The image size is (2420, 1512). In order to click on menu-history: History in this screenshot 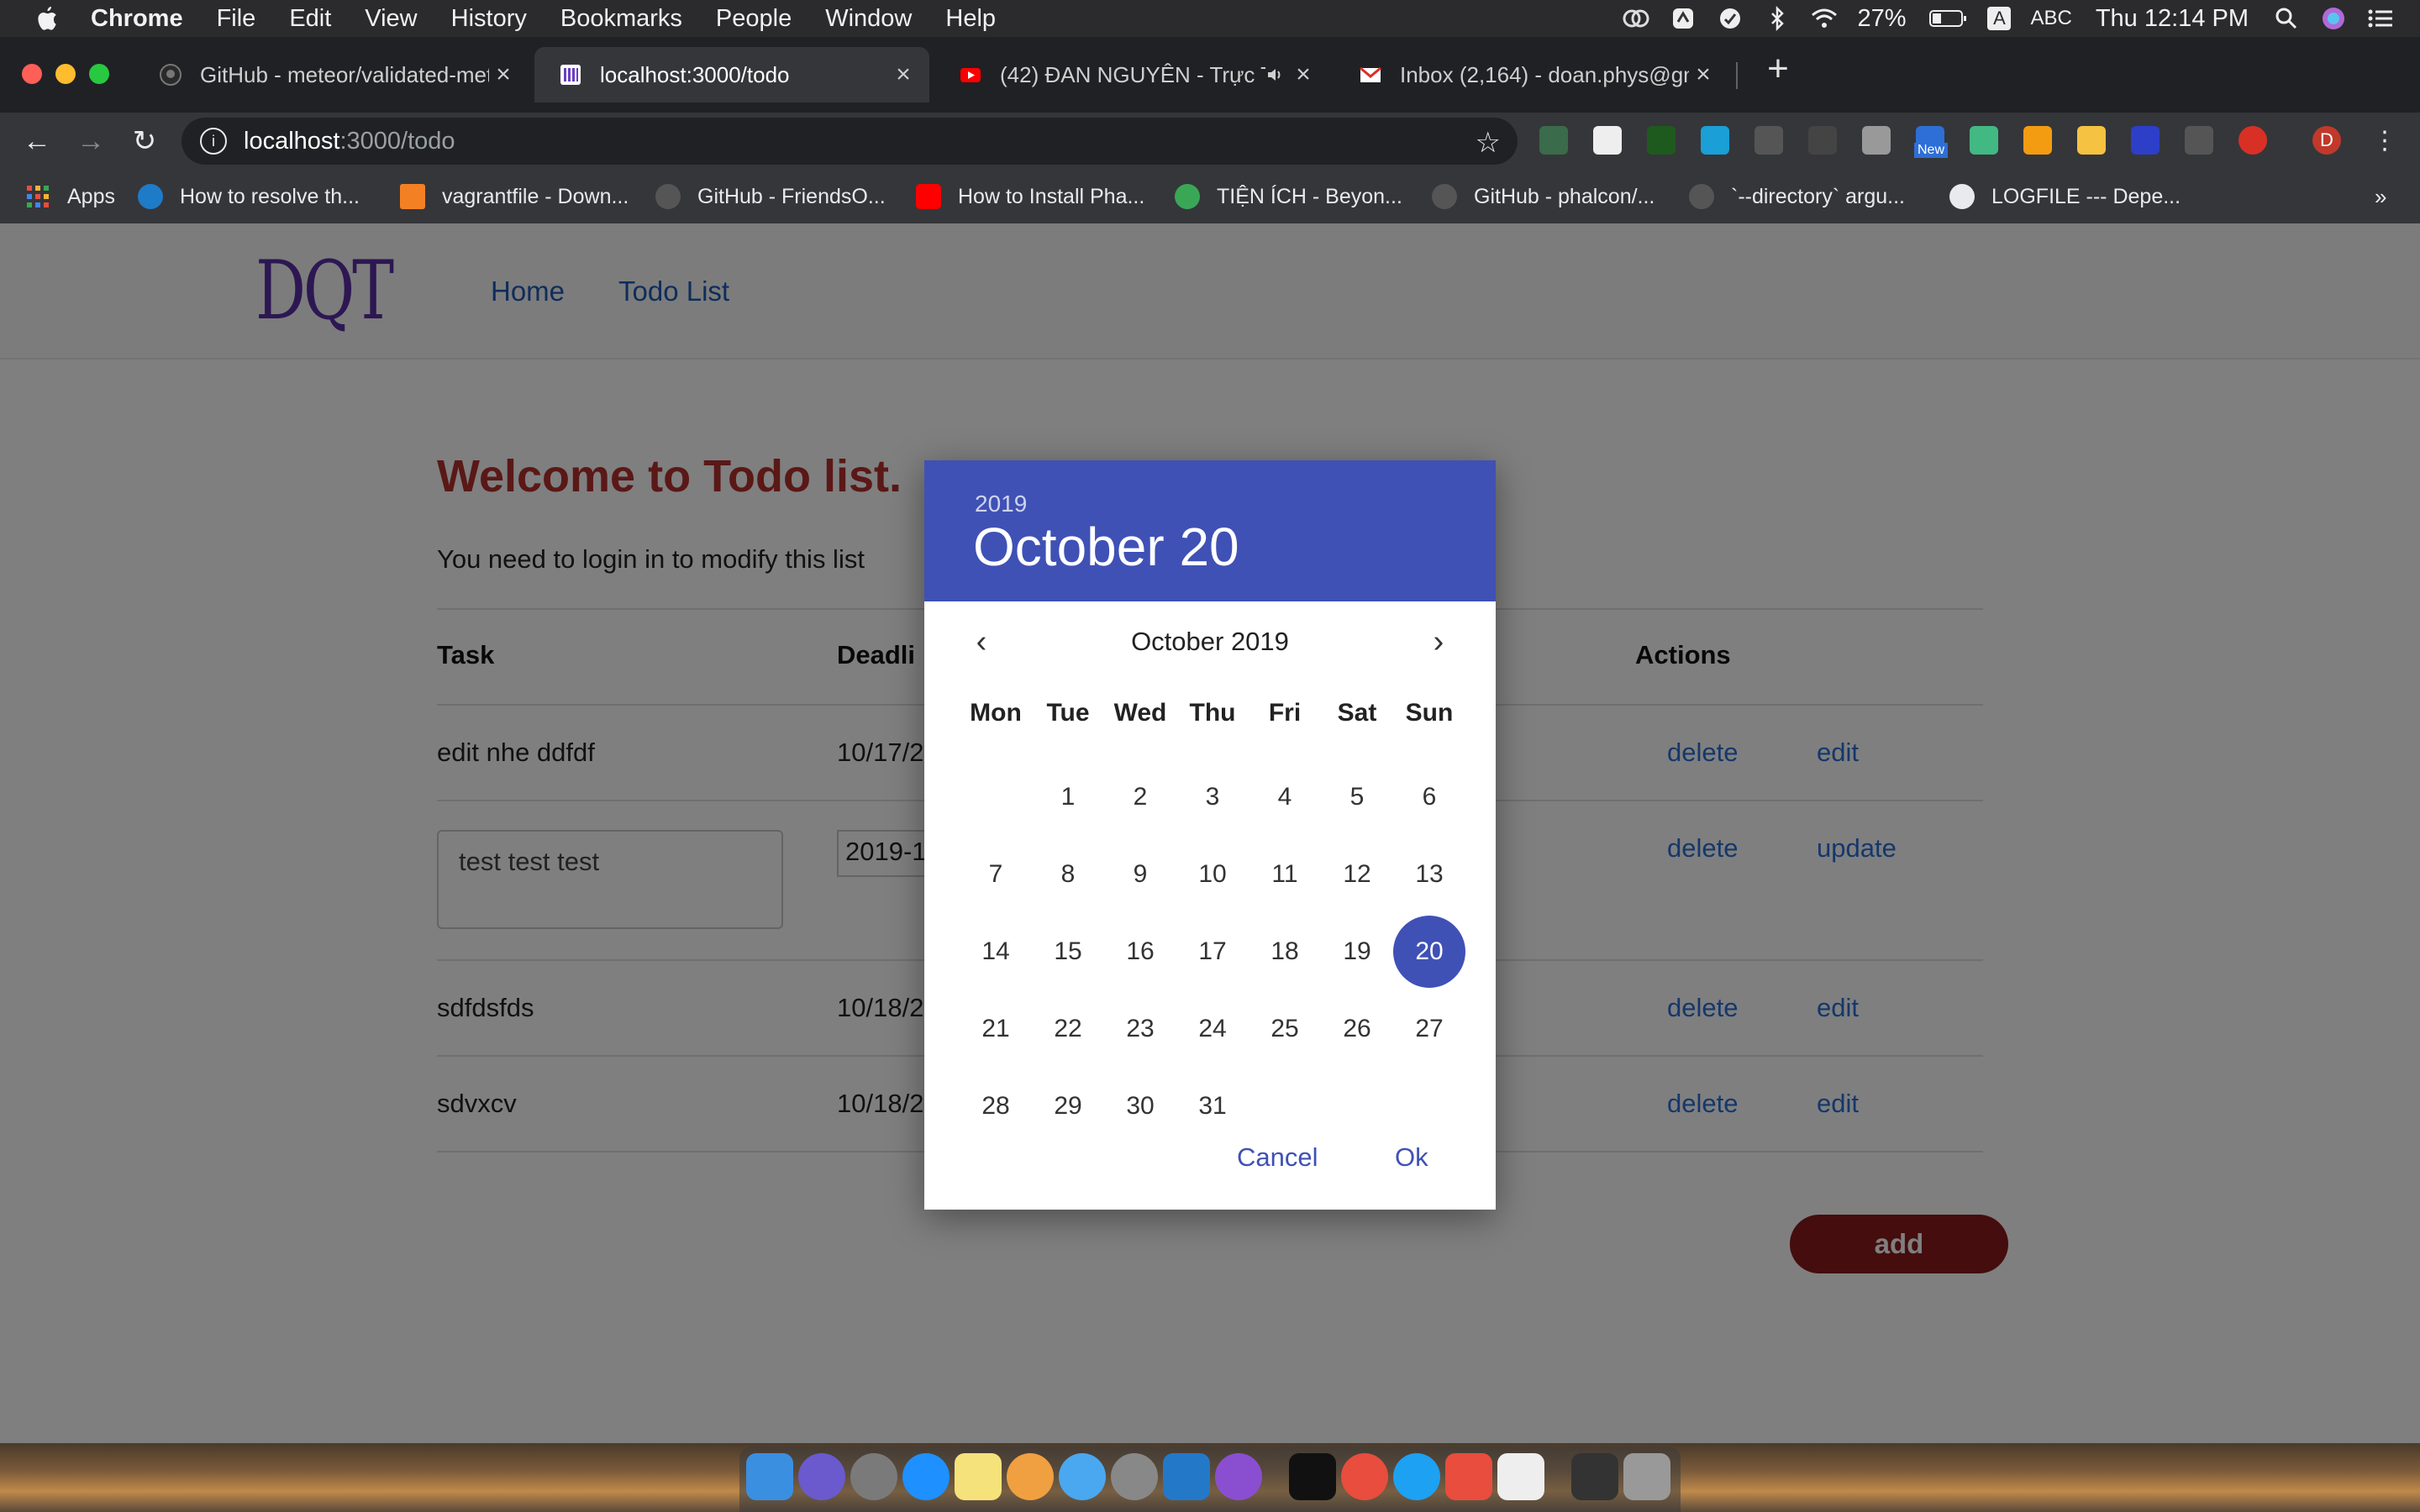, I will do `click(489, 19)`.